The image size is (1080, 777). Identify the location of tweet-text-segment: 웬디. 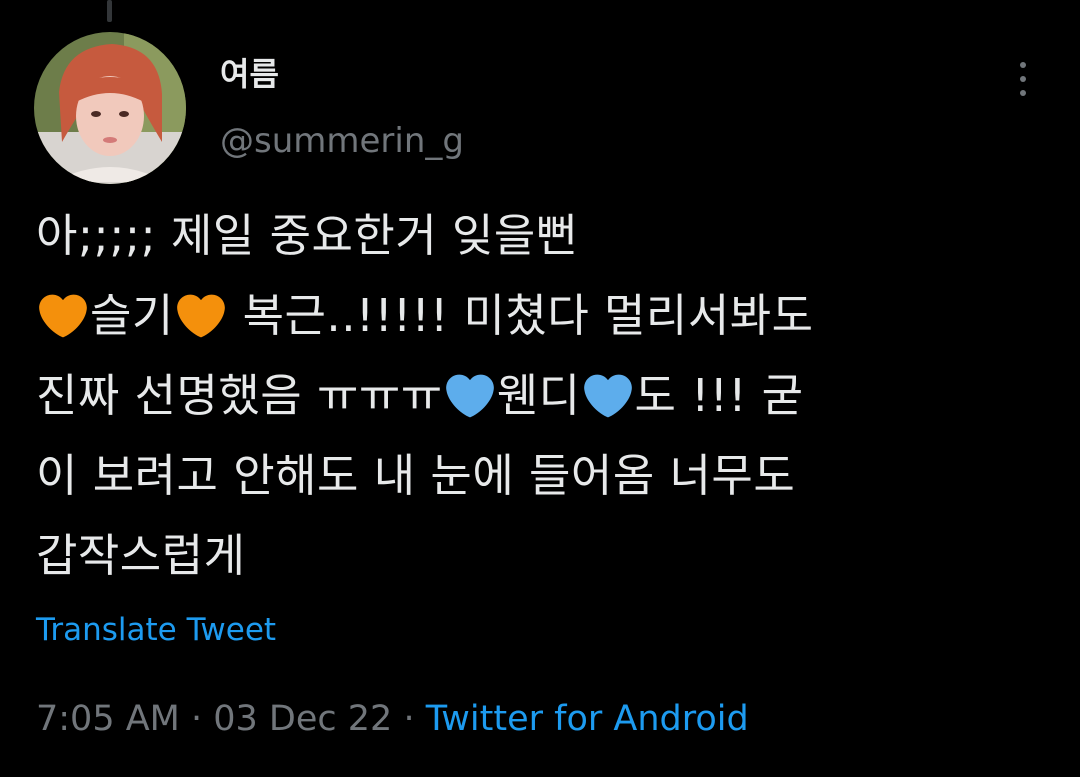
(538, 395).